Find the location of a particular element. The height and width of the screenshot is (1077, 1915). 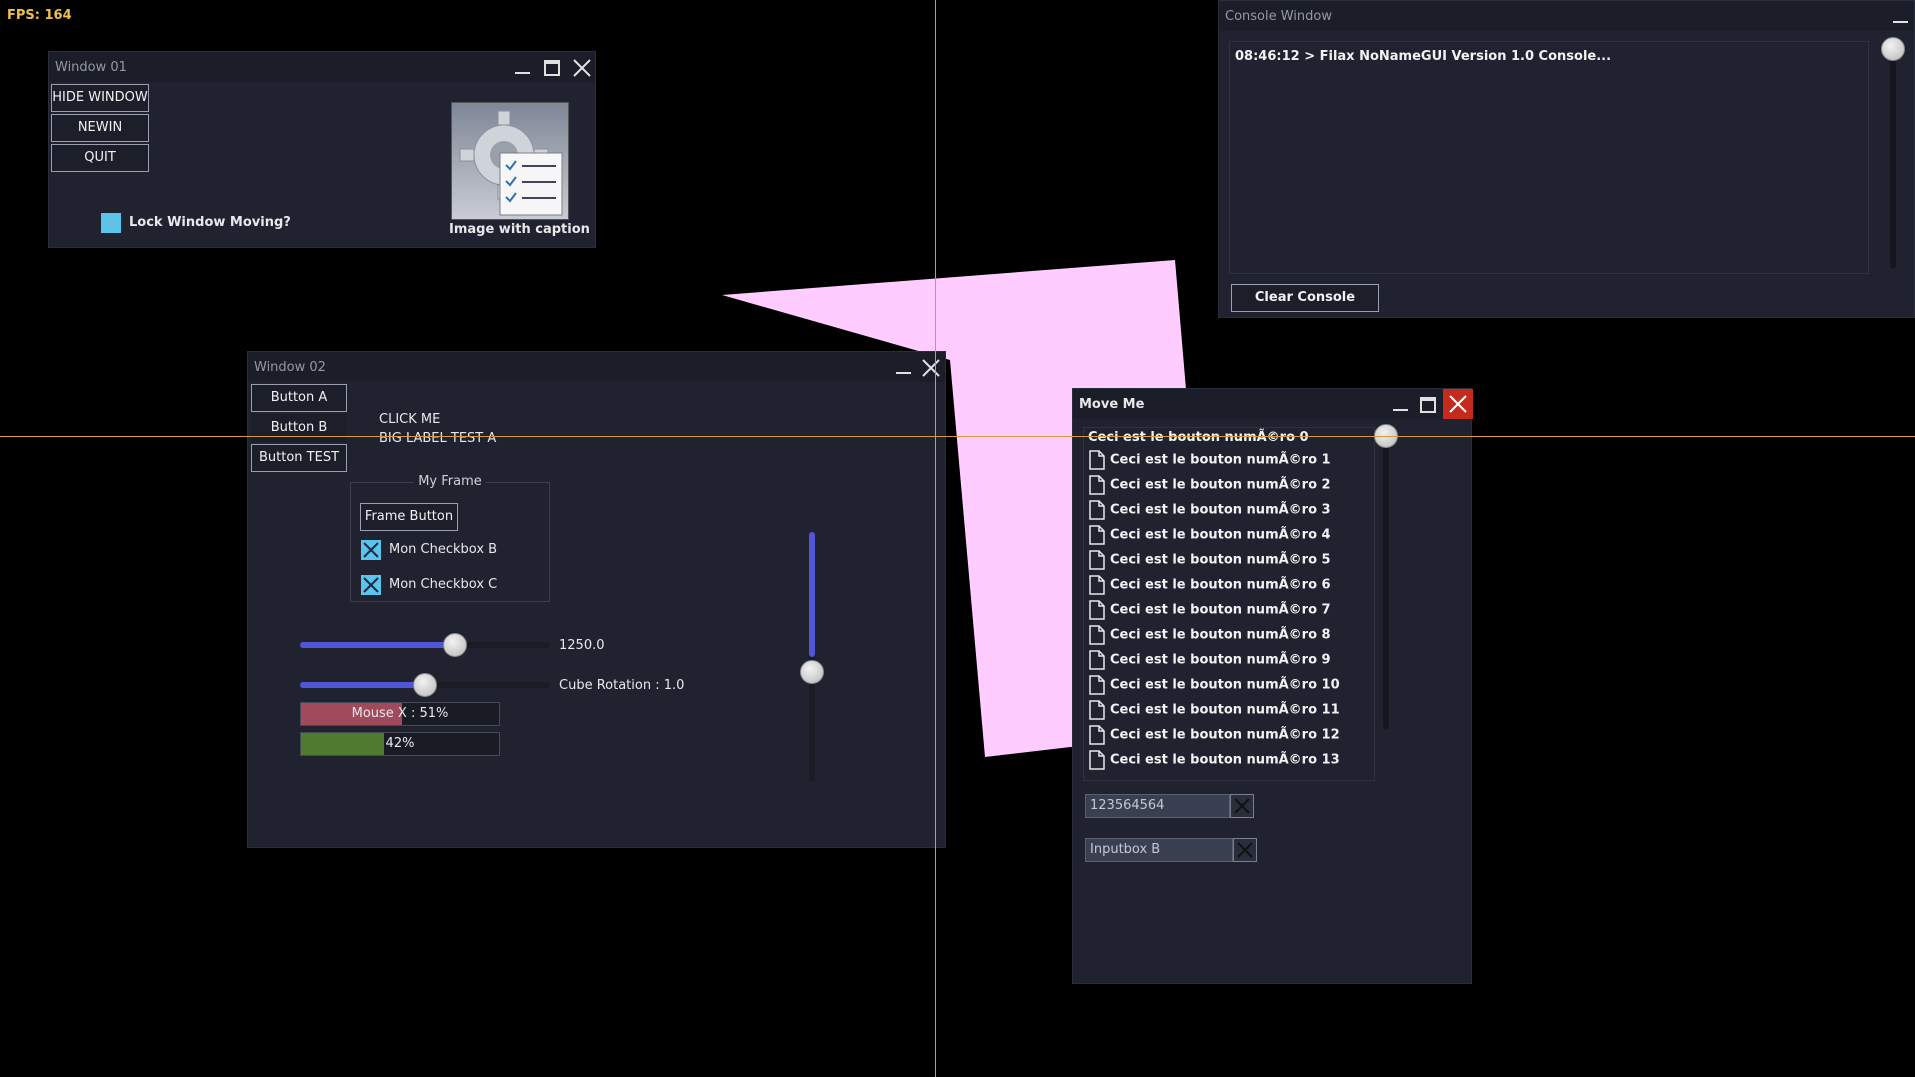

newin-button: NEWIN is located at coordinates (100, 128).